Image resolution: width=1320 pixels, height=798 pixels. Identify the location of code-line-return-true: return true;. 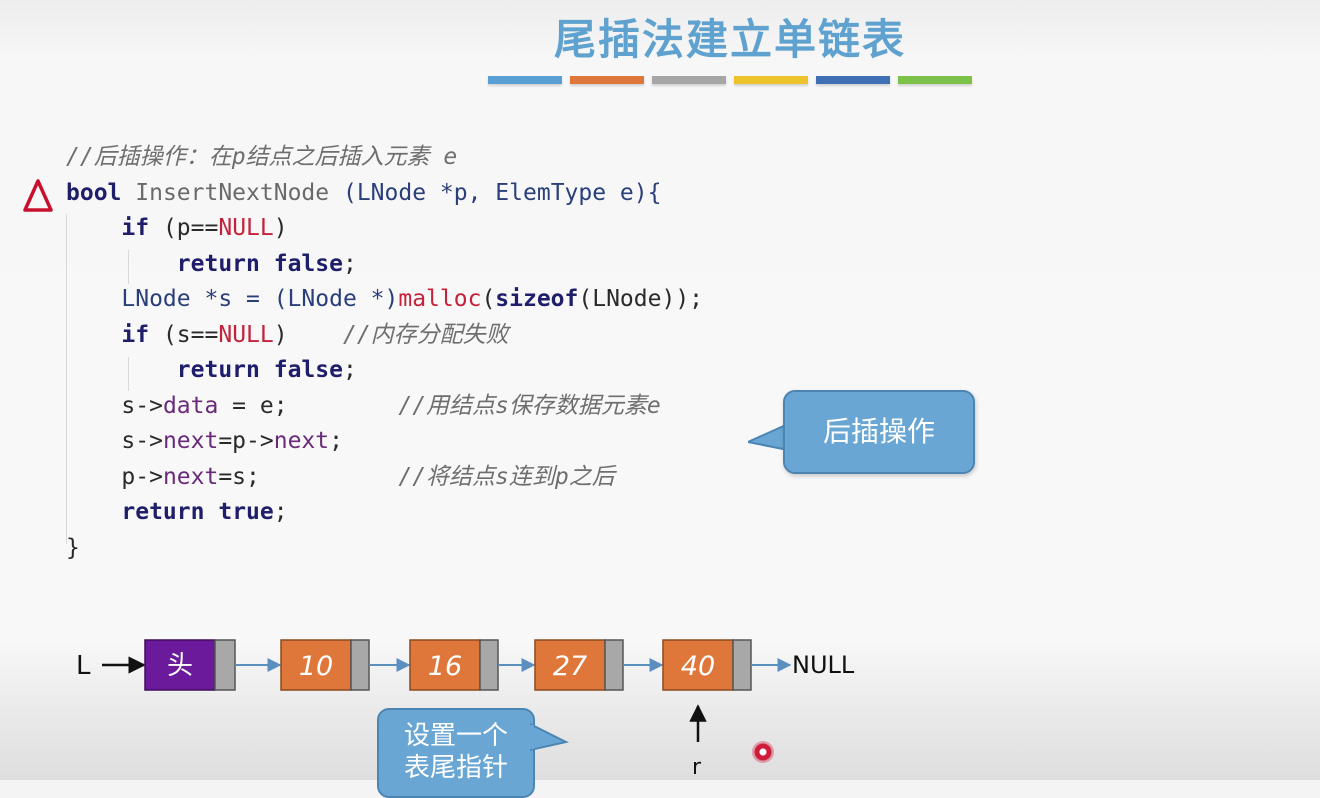
(204, 512).